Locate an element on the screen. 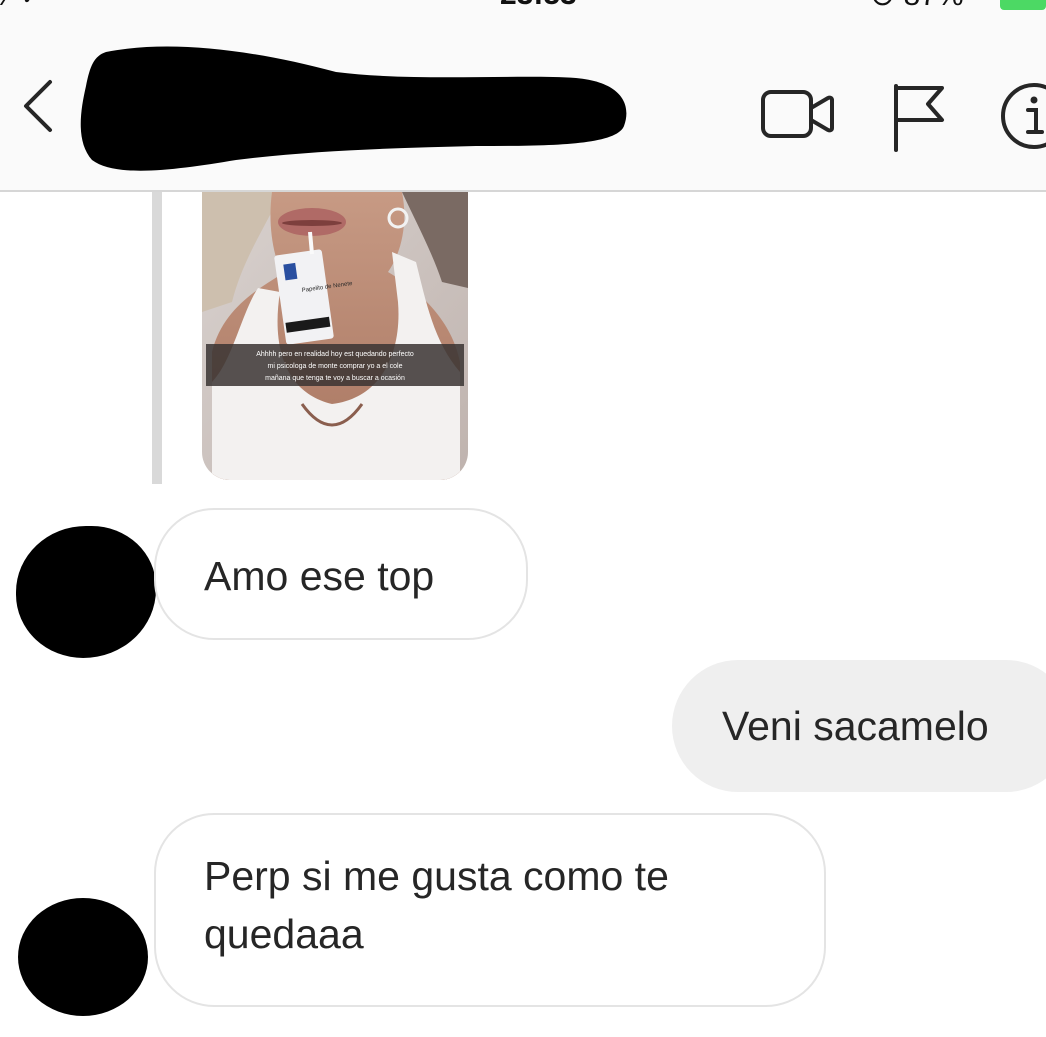 The height and width of the screenshot is (1037, 1046). message-text: Amo ese top is located at coordinates (319, 576).